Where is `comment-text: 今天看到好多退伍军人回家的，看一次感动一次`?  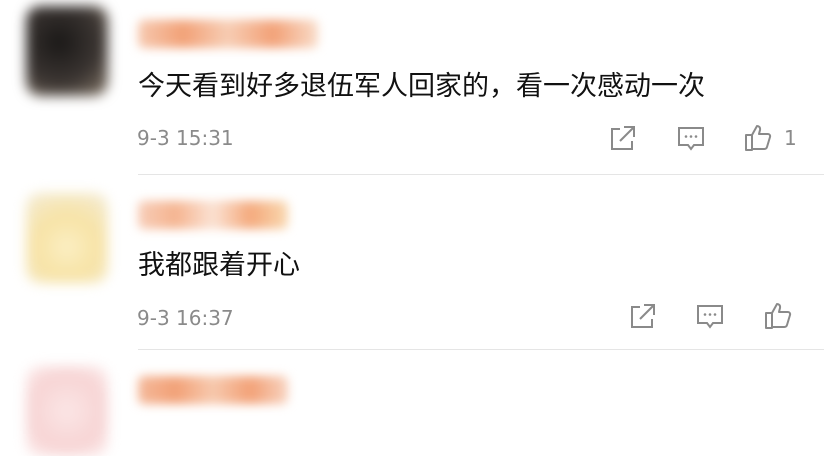 comment-text: 今天看到好多退伍军人回家的，看一次感动一次 is located at coordinates (421, 86).